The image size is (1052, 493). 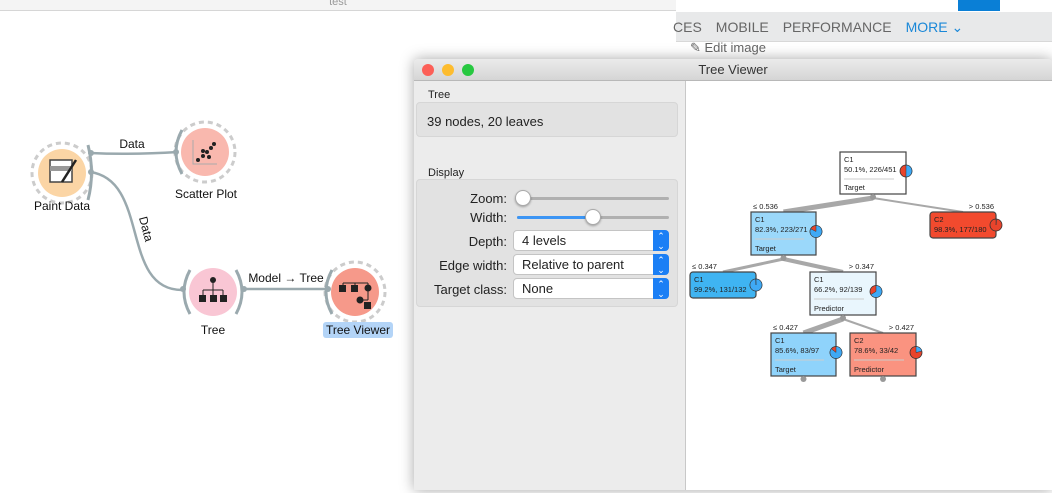 I want to click on edge-width-select: Relative to parent ⌃ ⌄, so click(x=591, y=264).